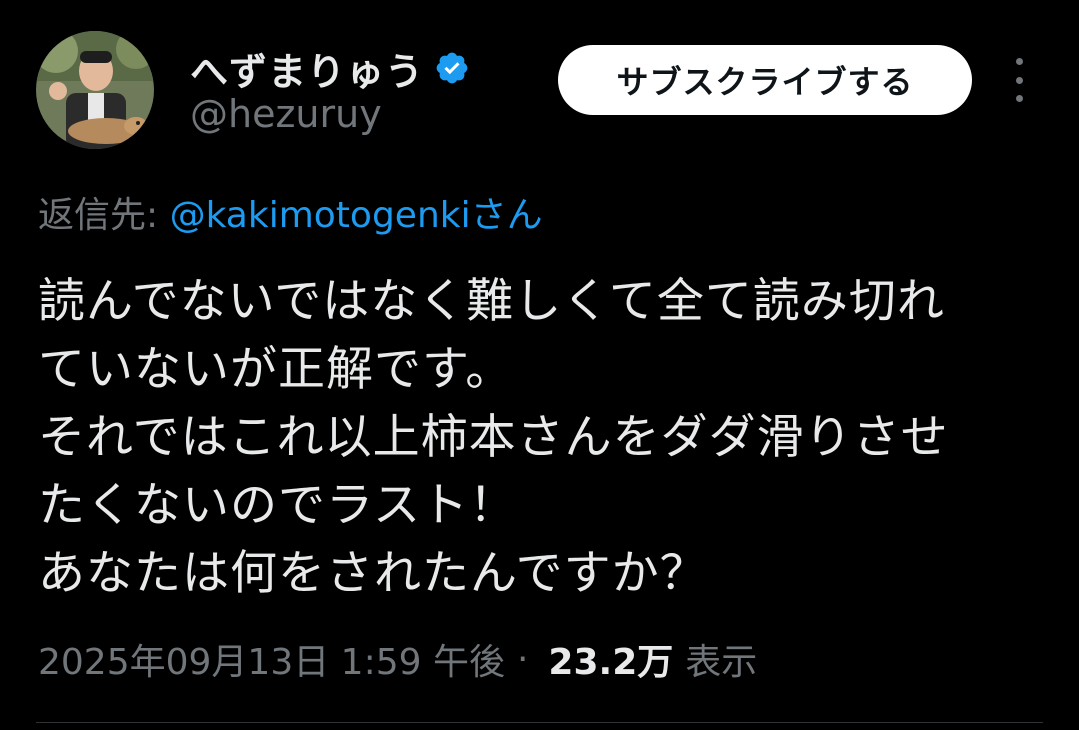 Image resolution: width=1079 pixels, height=730 pixels. I want to click on user-name-row: へずまりゅう, so click(330, 68).